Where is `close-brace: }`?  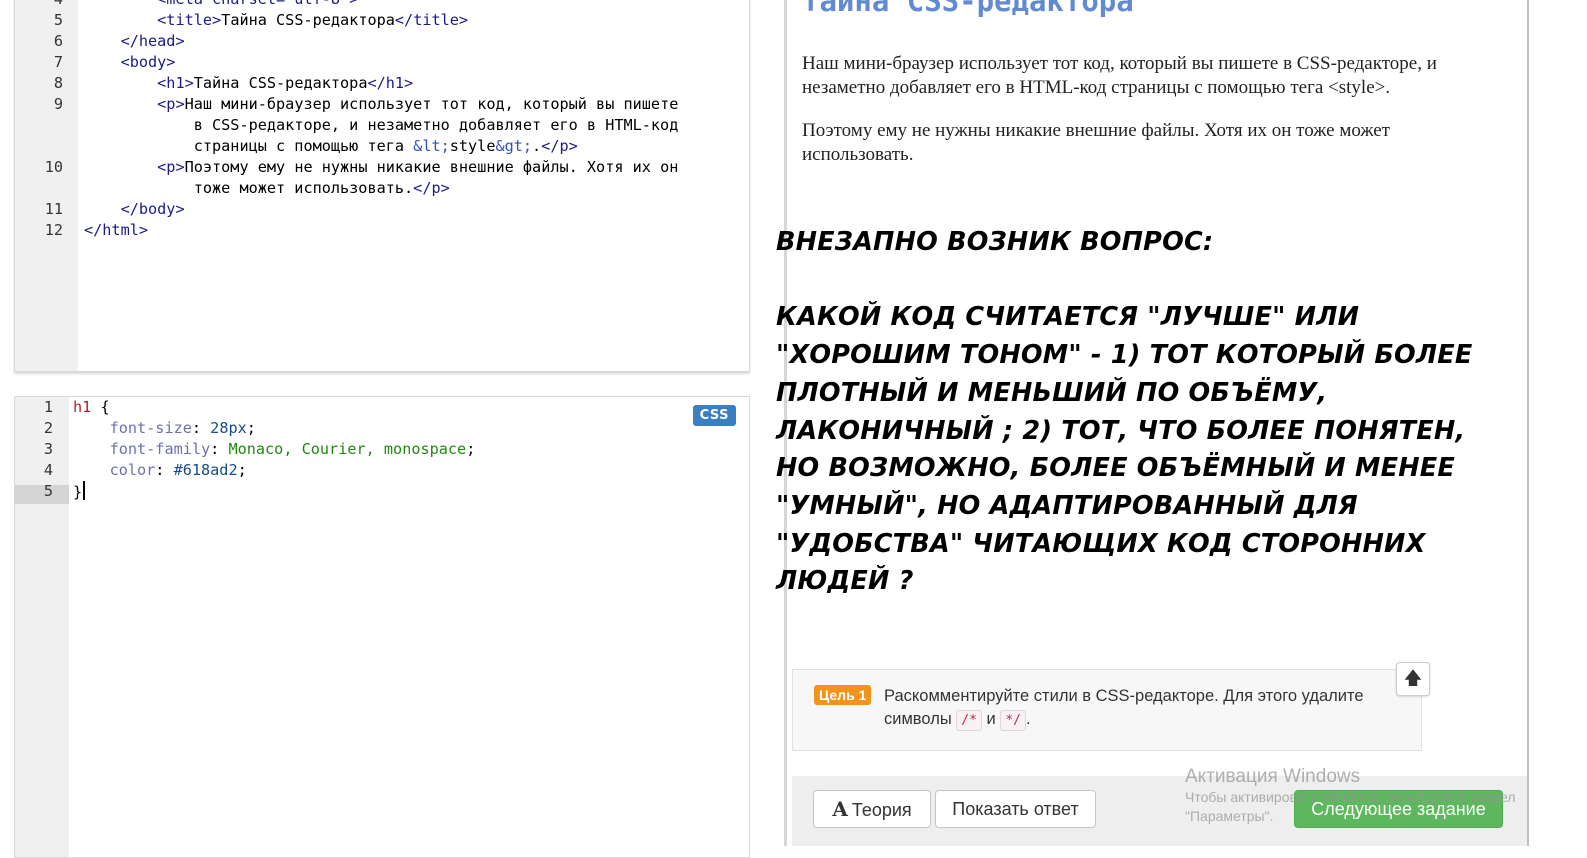
close-brace: } is located at coordinates (78, 492).